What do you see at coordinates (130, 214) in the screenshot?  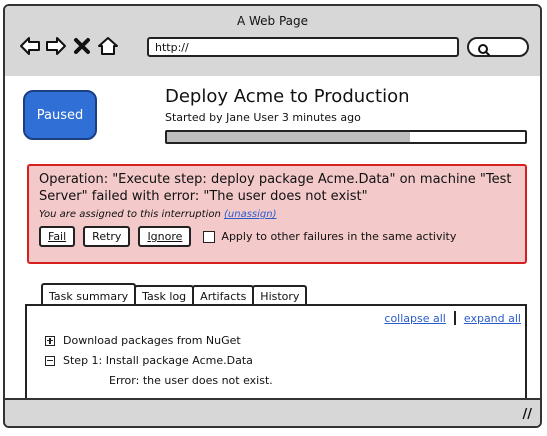 I see `assignment-text: You are assigned to this interruption` at bounding box center [130, 214].